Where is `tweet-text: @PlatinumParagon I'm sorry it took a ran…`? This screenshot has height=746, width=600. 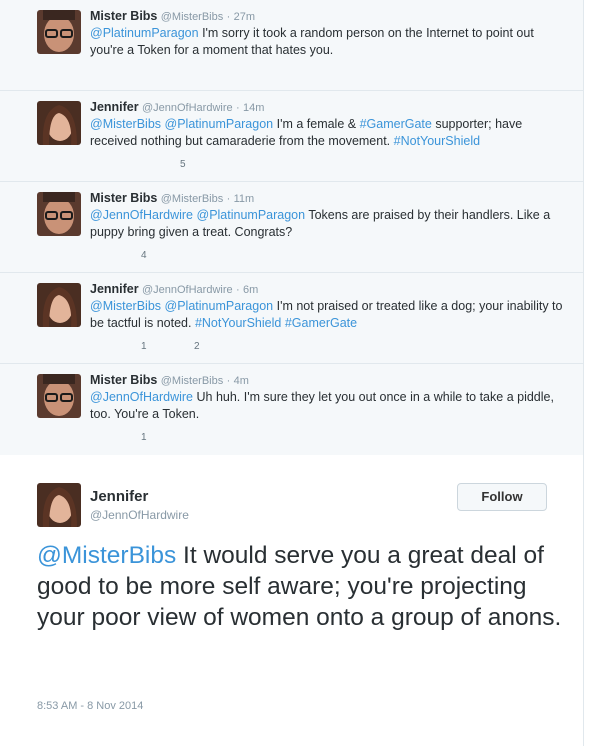 tweet-text: @PlatinumParagon I'm sorry it took a ran… is located at coordinates (330, 42).